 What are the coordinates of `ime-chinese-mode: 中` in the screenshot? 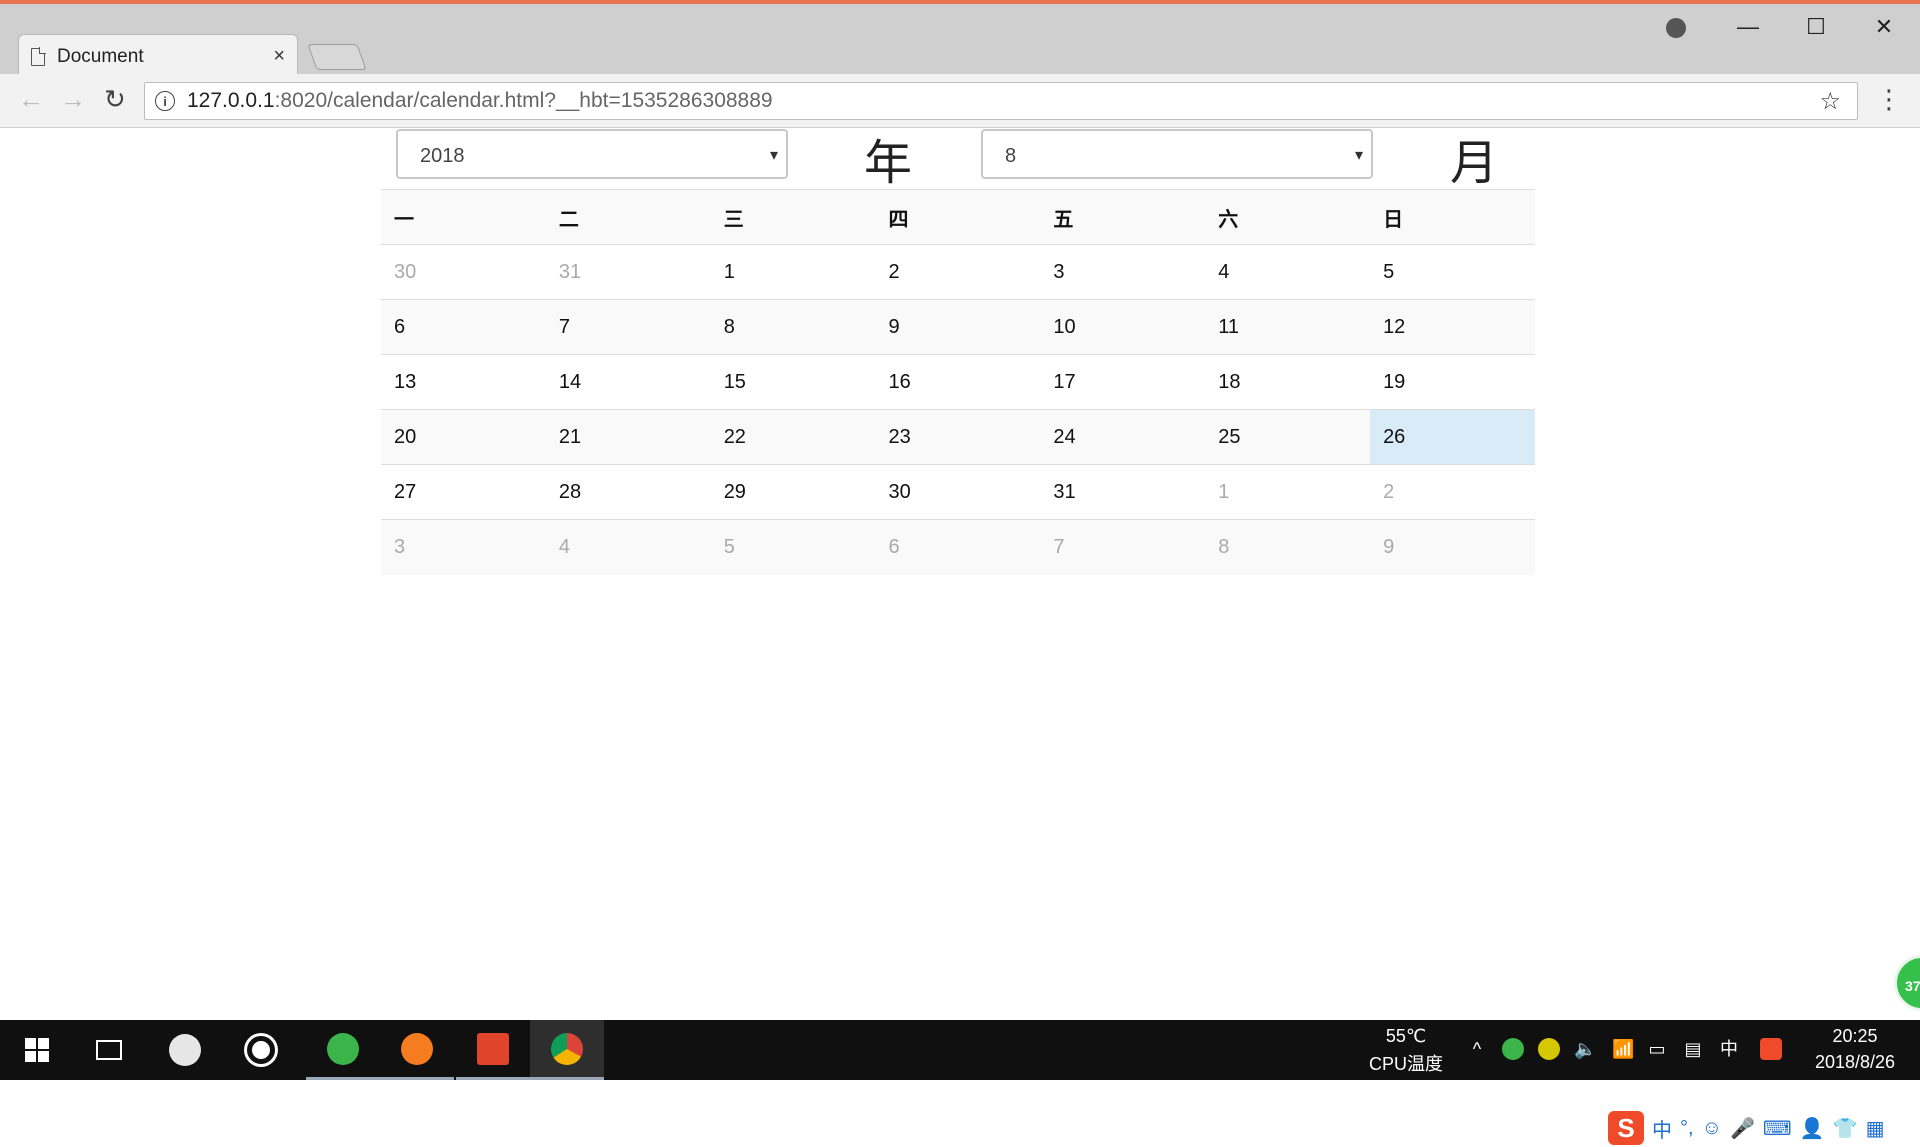 It's located at (1662, 1128).